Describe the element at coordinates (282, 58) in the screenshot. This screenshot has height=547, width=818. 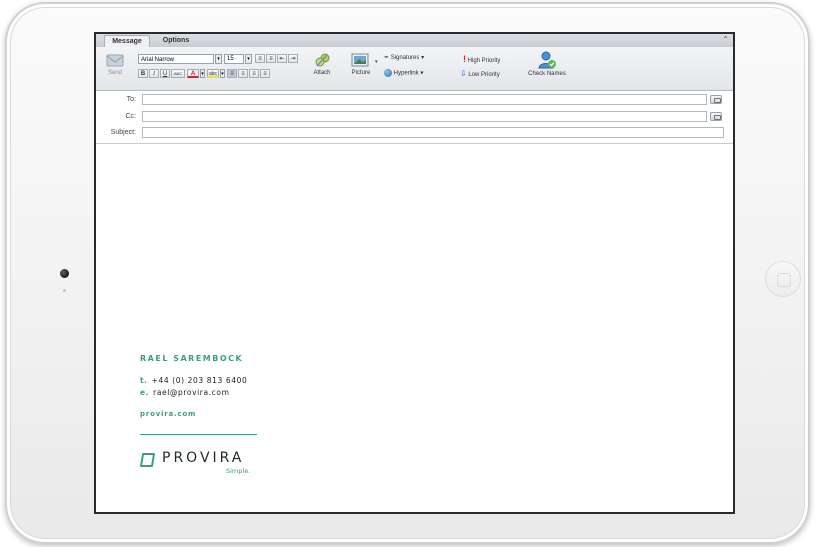
I see `decrease-indent-button: ⇤` at that location.